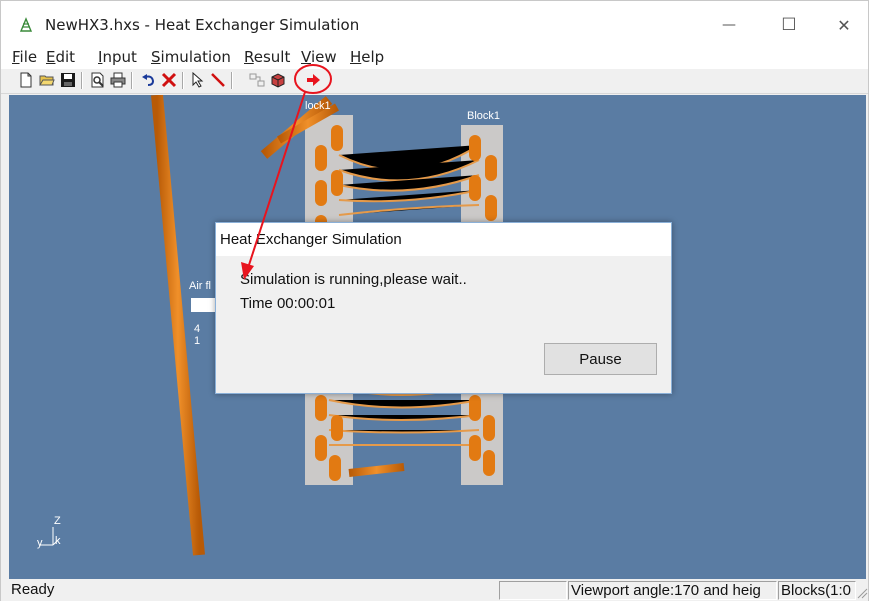  I want to click on dialog-elapsed-time: Time 00:00:01, so click(288, 303).